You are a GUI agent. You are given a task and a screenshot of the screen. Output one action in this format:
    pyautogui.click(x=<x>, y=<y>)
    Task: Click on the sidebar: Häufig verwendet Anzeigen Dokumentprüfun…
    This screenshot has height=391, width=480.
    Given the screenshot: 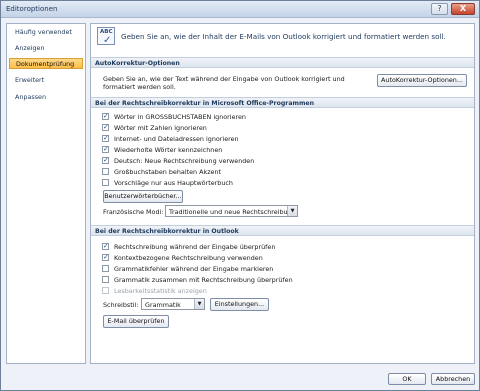 What is the action you would take?
    pyautogui.click(x=46, y=193)
    